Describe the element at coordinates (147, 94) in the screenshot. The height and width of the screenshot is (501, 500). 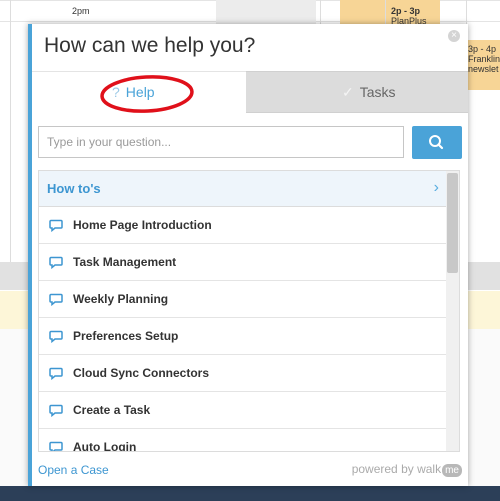
I see `annotation-circle` at that location.